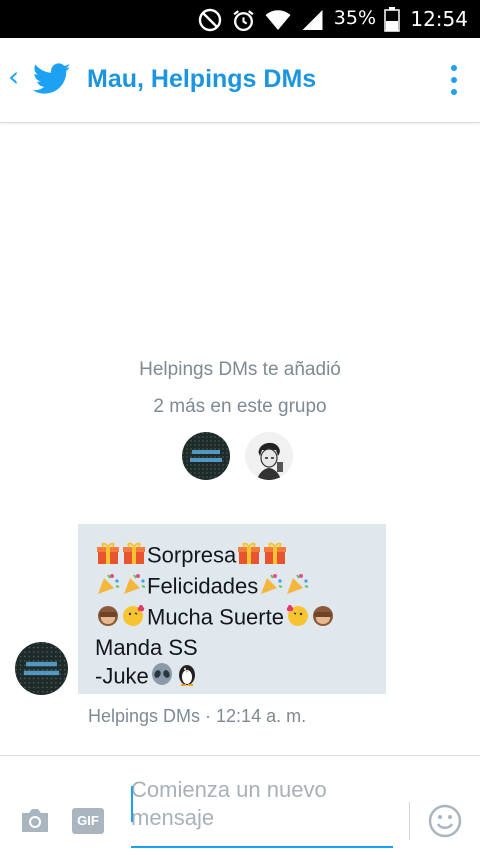 The width and height of the screenshot is (480, 855). Describe the element at coordinates (52, 79) in the screenshot. I see `twitter-bird-icon` at that location.